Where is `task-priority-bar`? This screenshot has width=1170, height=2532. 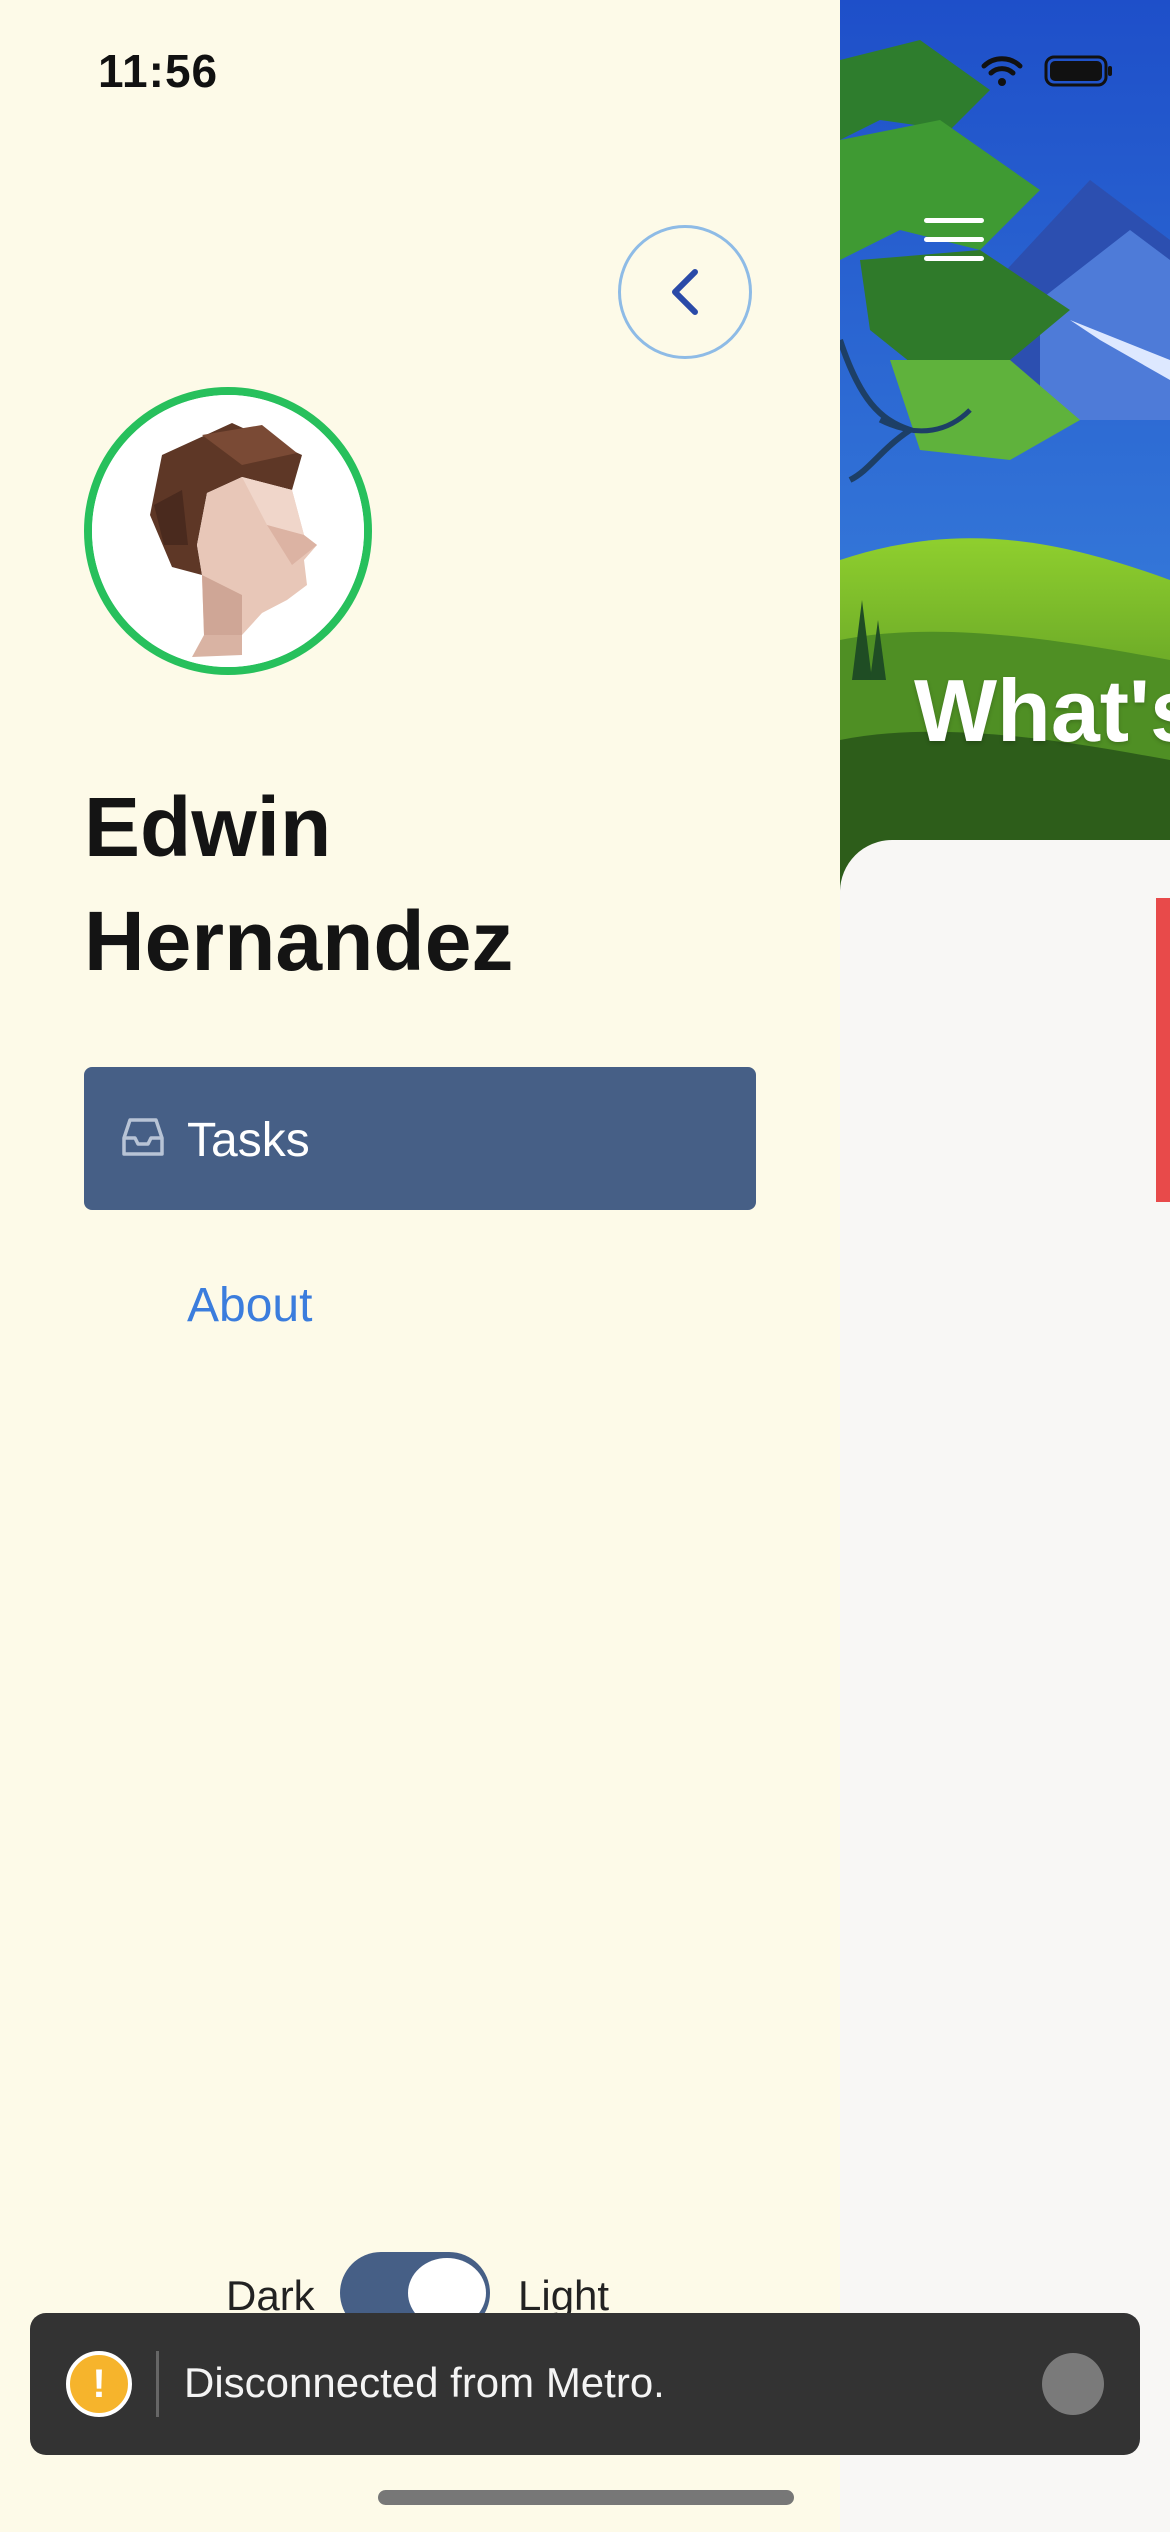 task-priority-bar is located at coordinates (1163, 1050).